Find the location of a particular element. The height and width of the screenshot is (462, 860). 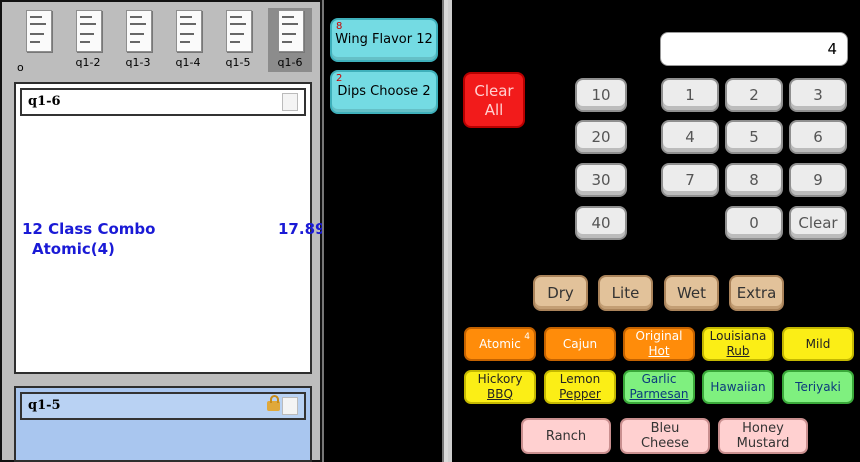

flavor-cajun-button: Cajun is located at coordinates (580, 344).